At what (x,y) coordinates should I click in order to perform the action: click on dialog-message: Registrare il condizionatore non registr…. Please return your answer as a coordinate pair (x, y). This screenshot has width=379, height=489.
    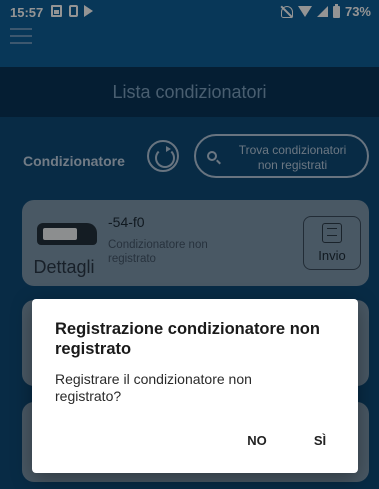
    Looking at the image, I should click on (153, 387).